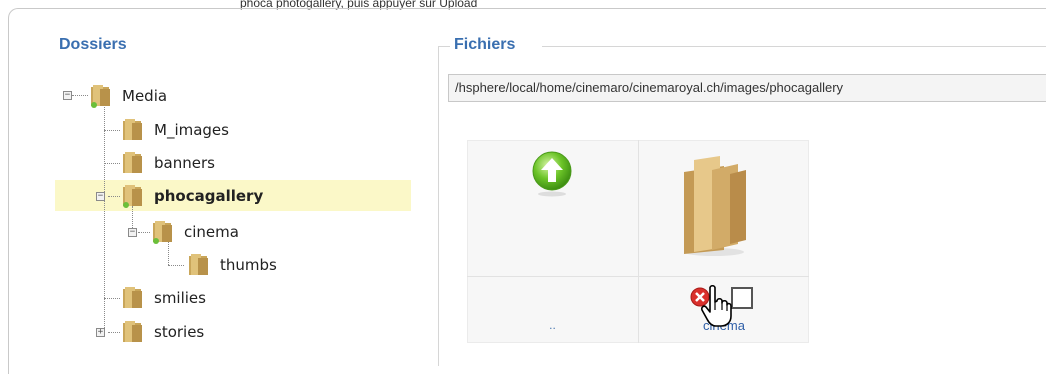  What do you see at coordinates (552, 173) in the screenshot?
I see `up-arrow-icon` at bounding box center [552, 173].